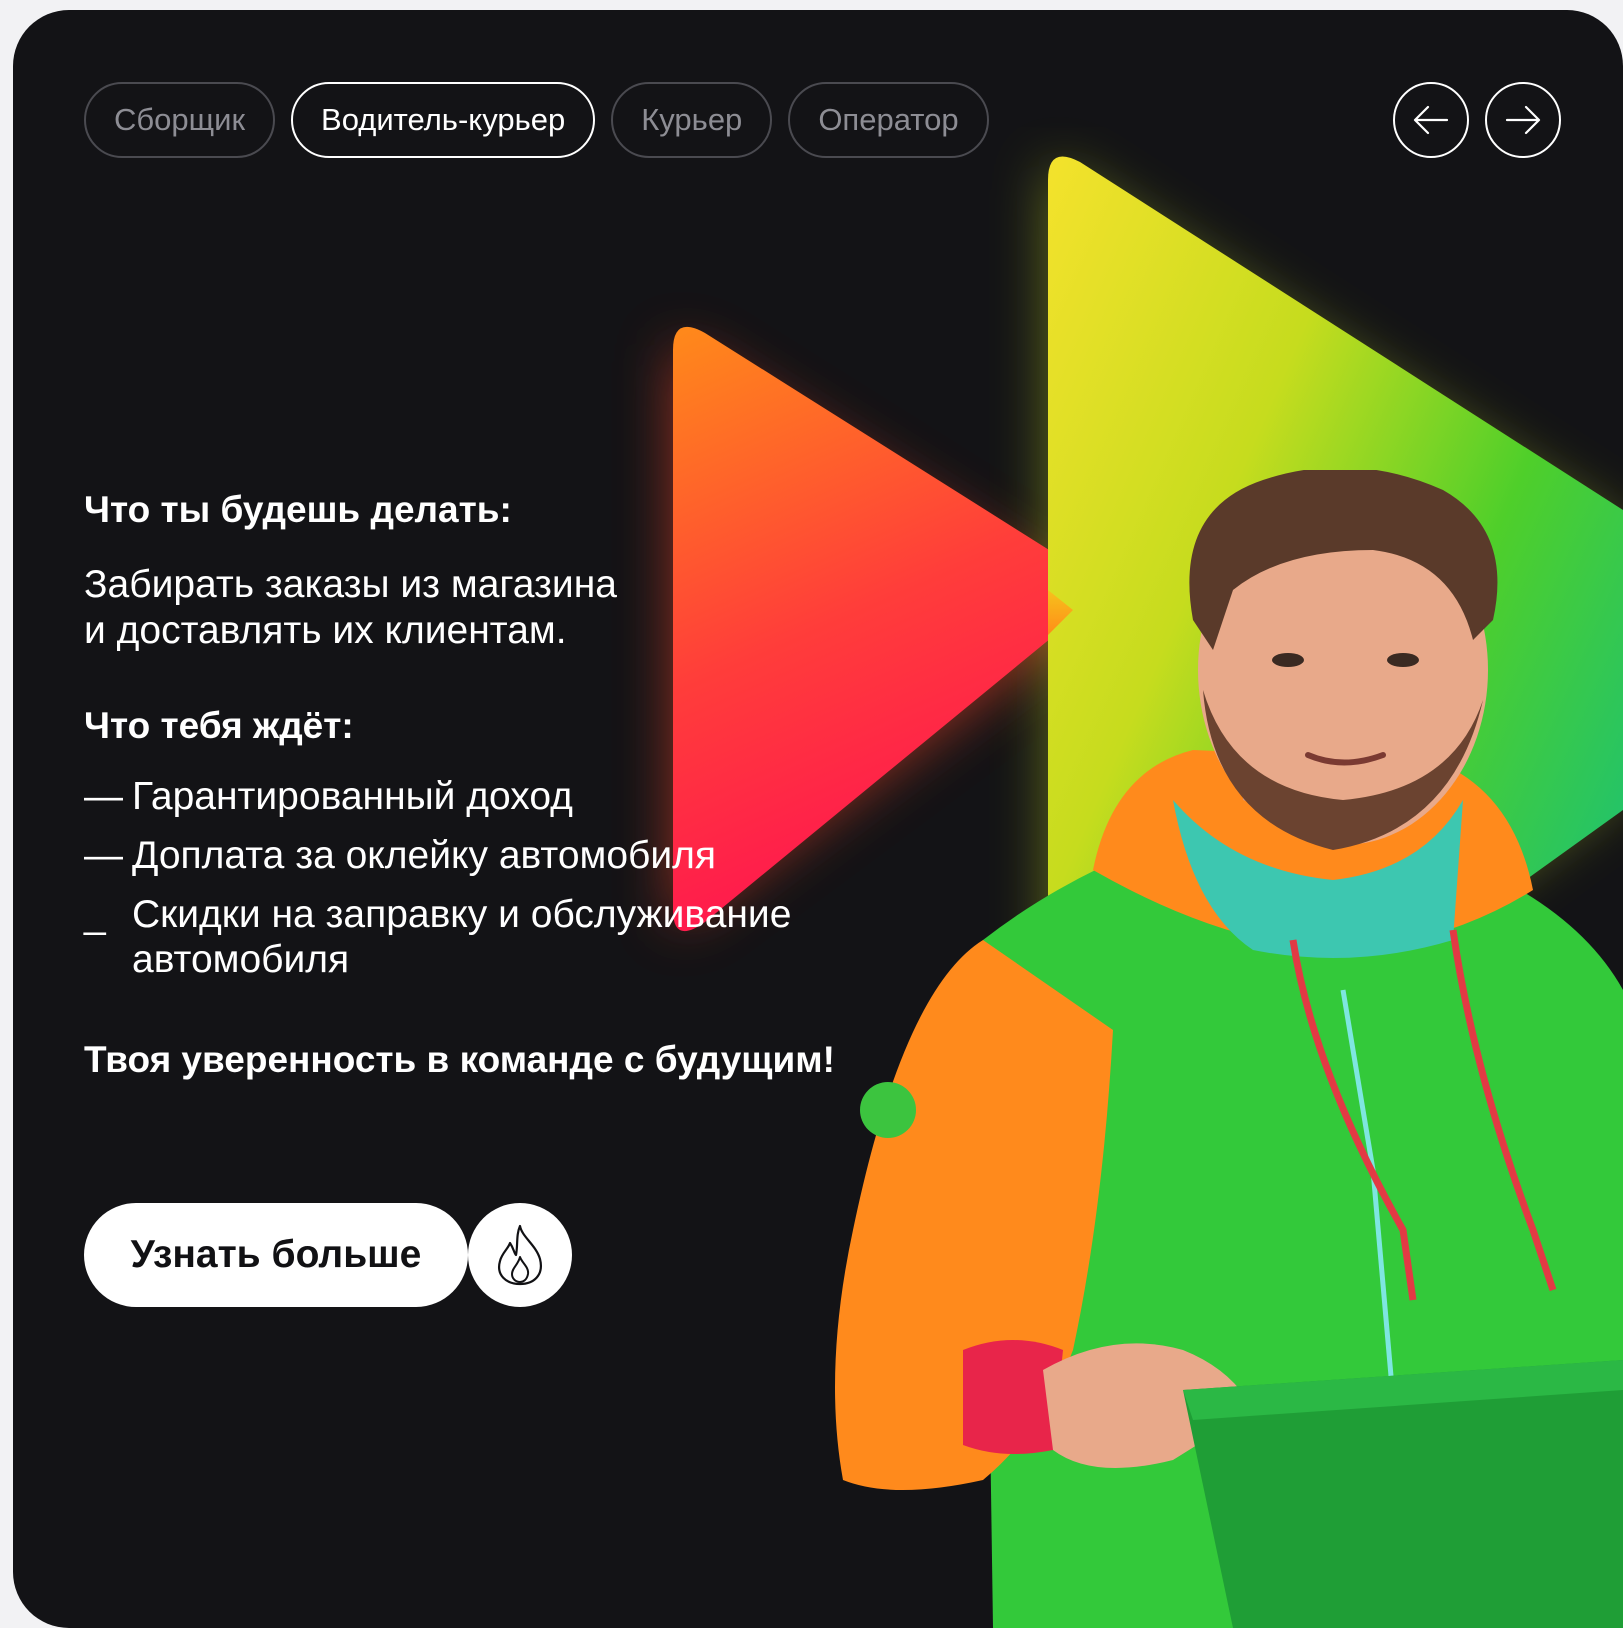  What do you see at coordinates (1403, 660) in the screenshot?
I see `eye-right` at bounding box center [1403, 660].